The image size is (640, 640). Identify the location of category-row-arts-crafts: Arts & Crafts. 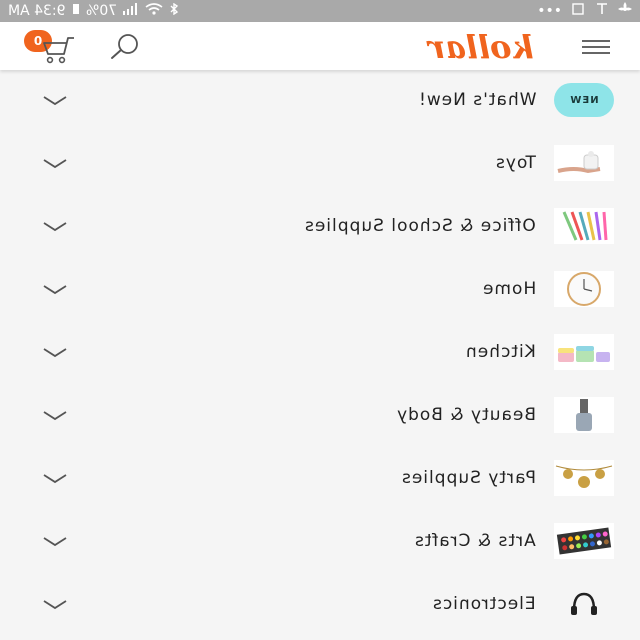
(320, 542).